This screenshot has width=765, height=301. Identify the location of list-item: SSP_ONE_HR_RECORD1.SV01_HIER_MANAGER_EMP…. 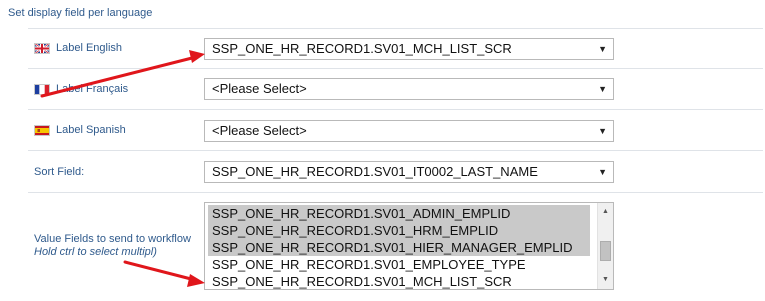
(399, 247).